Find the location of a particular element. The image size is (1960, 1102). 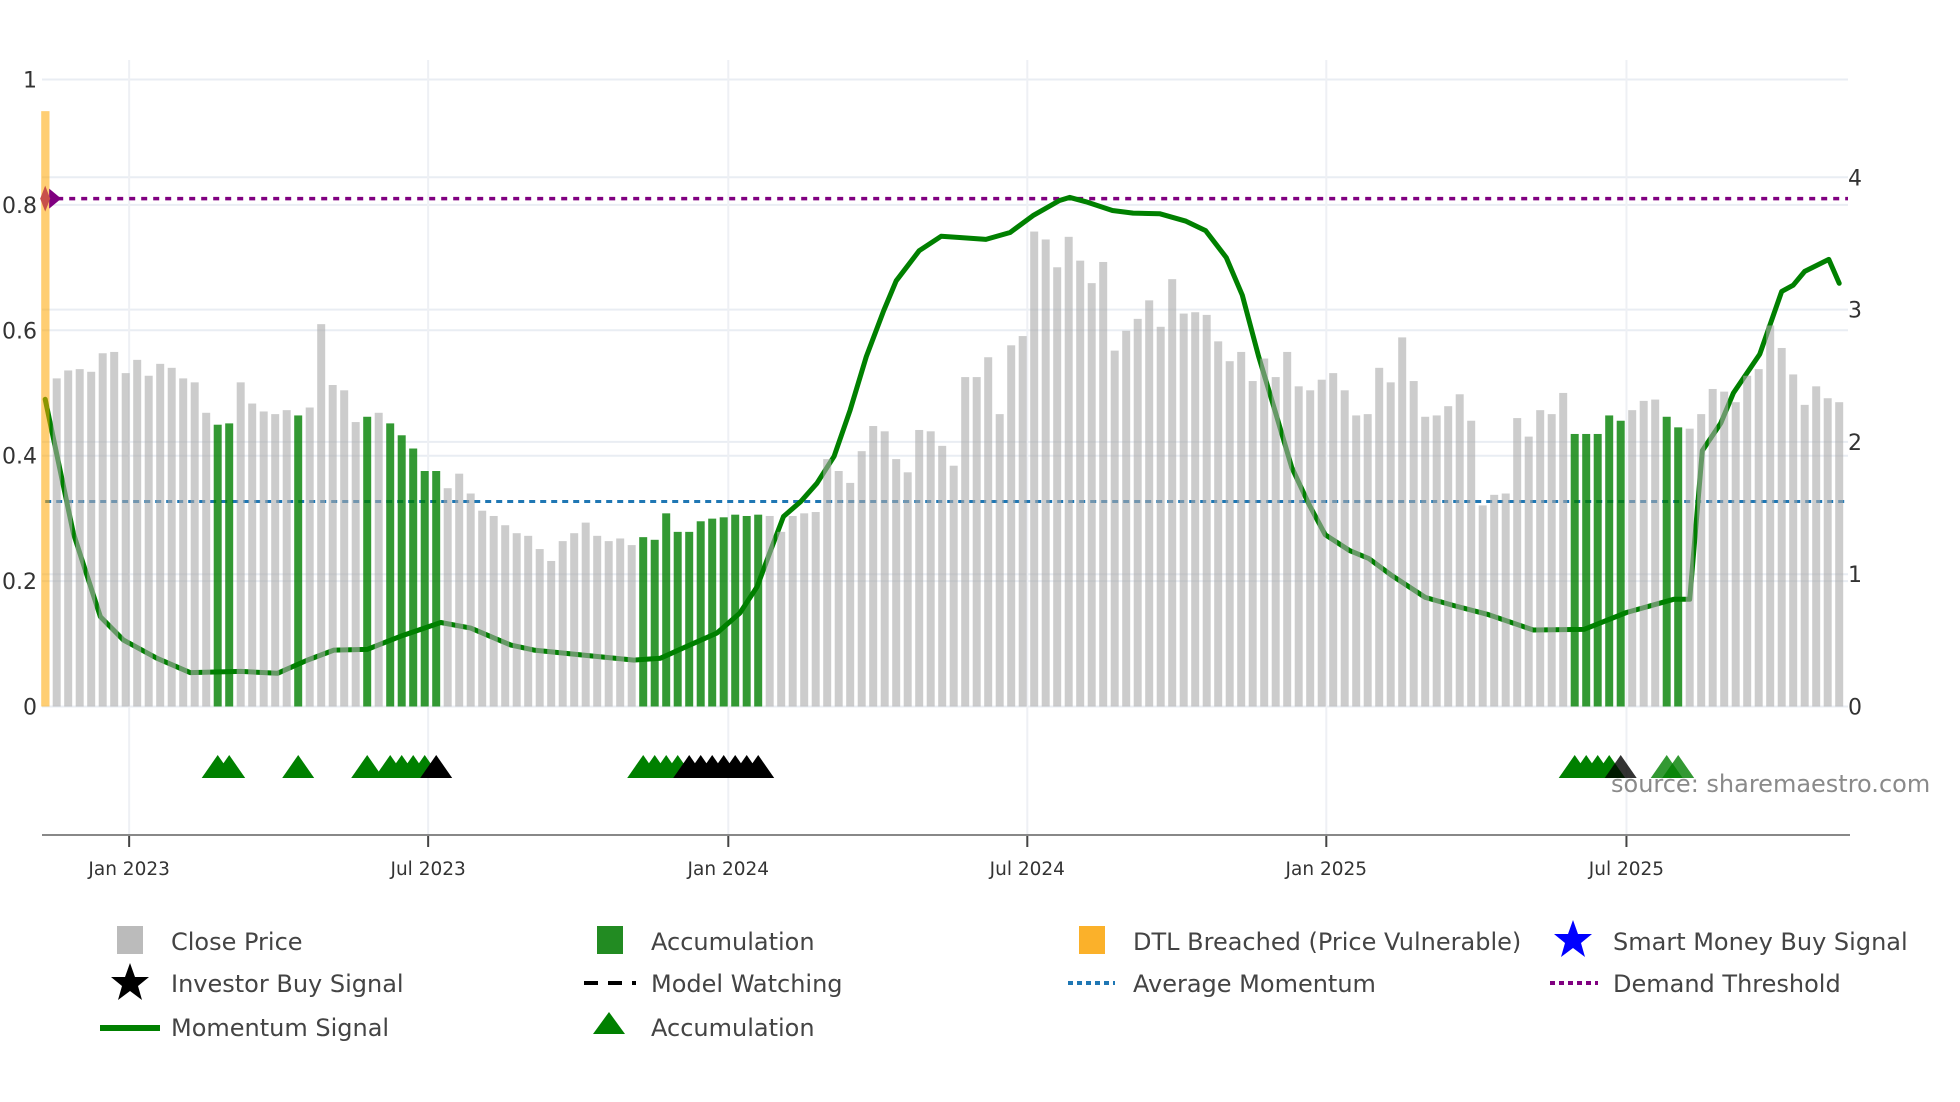

legend-item-accumulation-bar: Accumulation is located at coordinates (706, 941).